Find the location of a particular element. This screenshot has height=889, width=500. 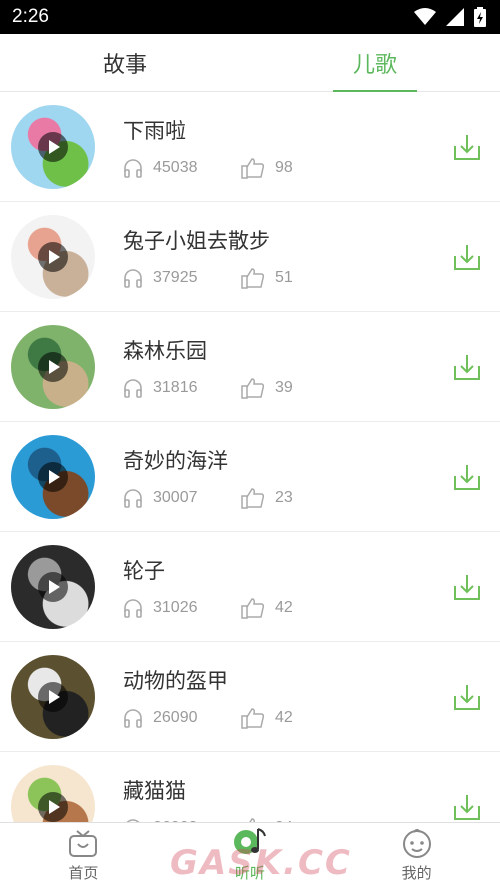

nav-home: 首页 is located at coordinates (83, 856).